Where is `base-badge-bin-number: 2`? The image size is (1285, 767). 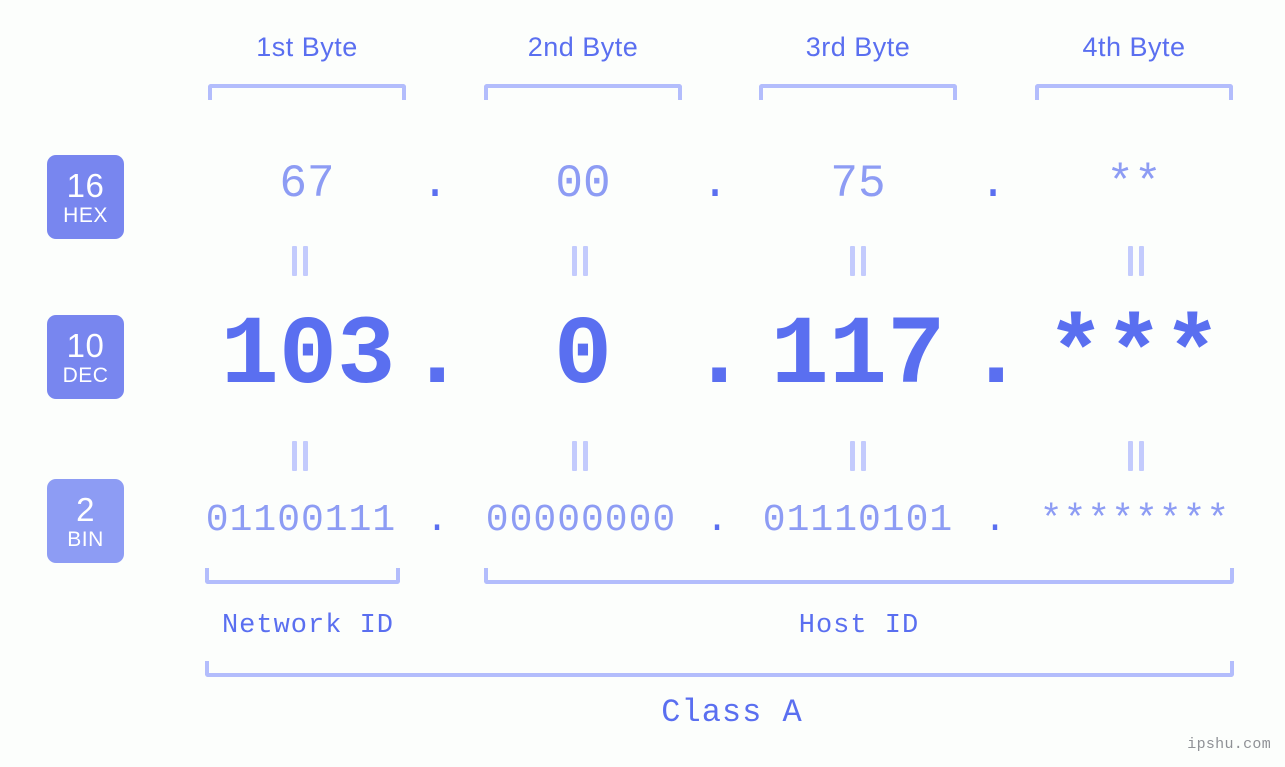
base-badge-bin-number: 2 is located at coordinates (85, 509).